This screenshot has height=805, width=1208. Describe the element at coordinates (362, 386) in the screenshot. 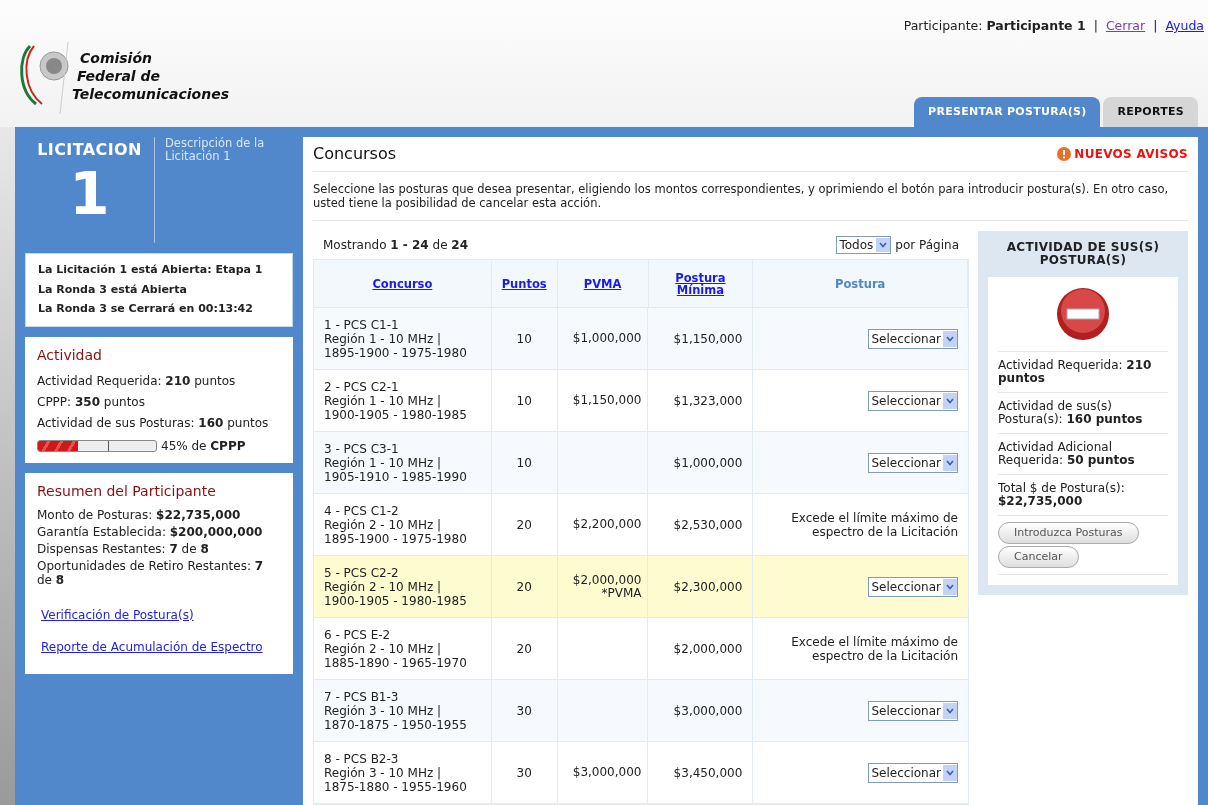

I see `table-cell-text: 2 - PCS C2-1` at that location.